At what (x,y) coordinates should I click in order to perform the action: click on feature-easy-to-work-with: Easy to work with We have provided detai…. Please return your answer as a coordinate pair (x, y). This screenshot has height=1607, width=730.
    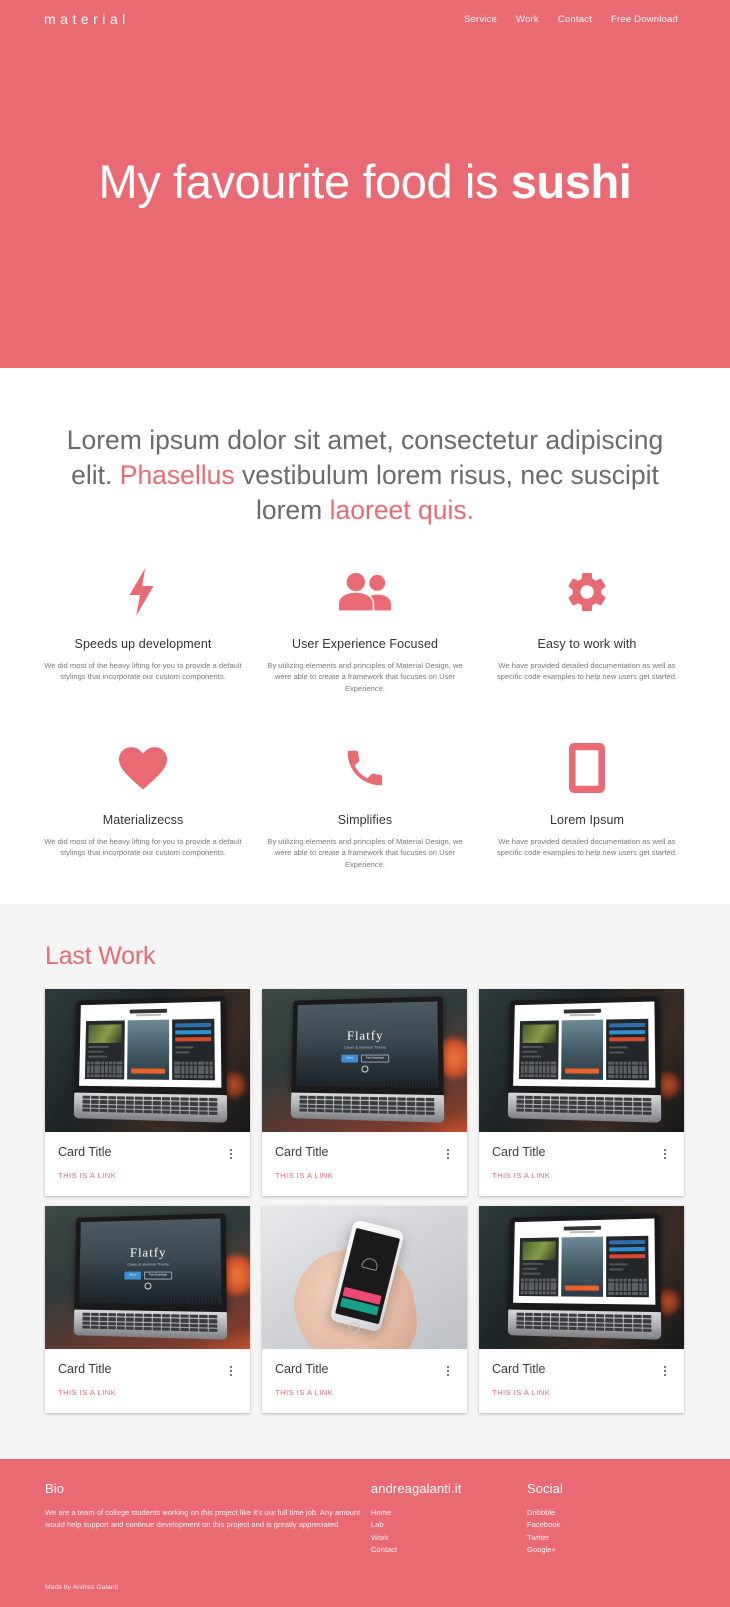
    Looking at the image, I should click on (587, 630).